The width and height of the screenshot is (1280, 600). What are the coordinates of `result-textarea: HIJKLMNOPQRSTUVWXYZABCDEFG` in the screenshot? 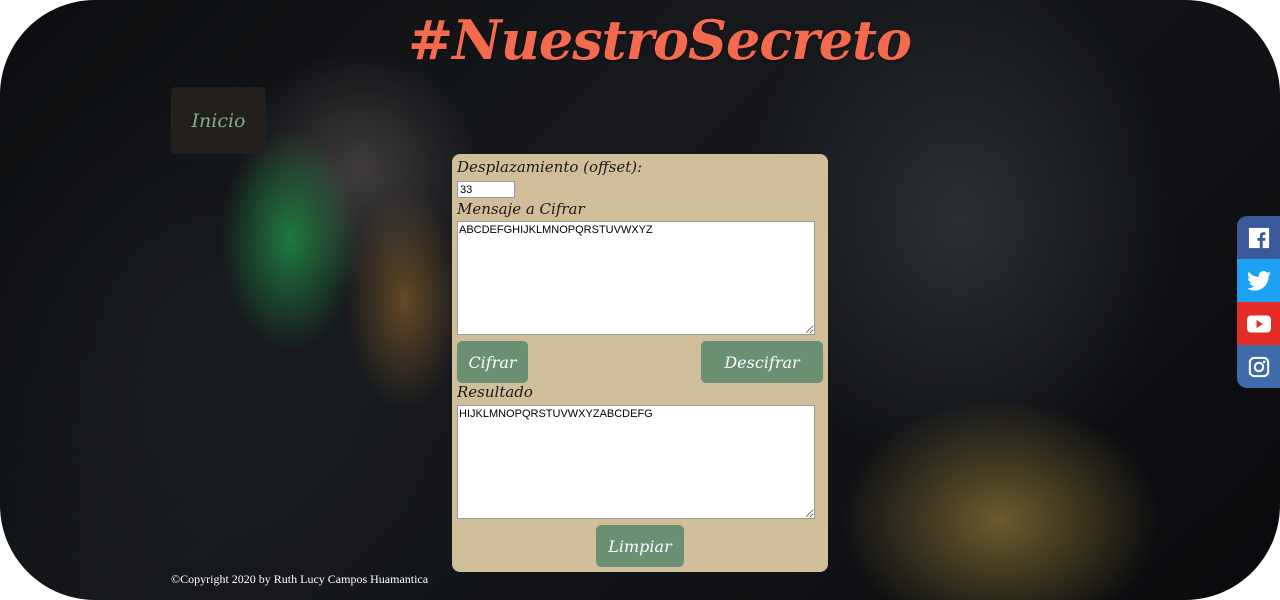 It's located at (636, 462).